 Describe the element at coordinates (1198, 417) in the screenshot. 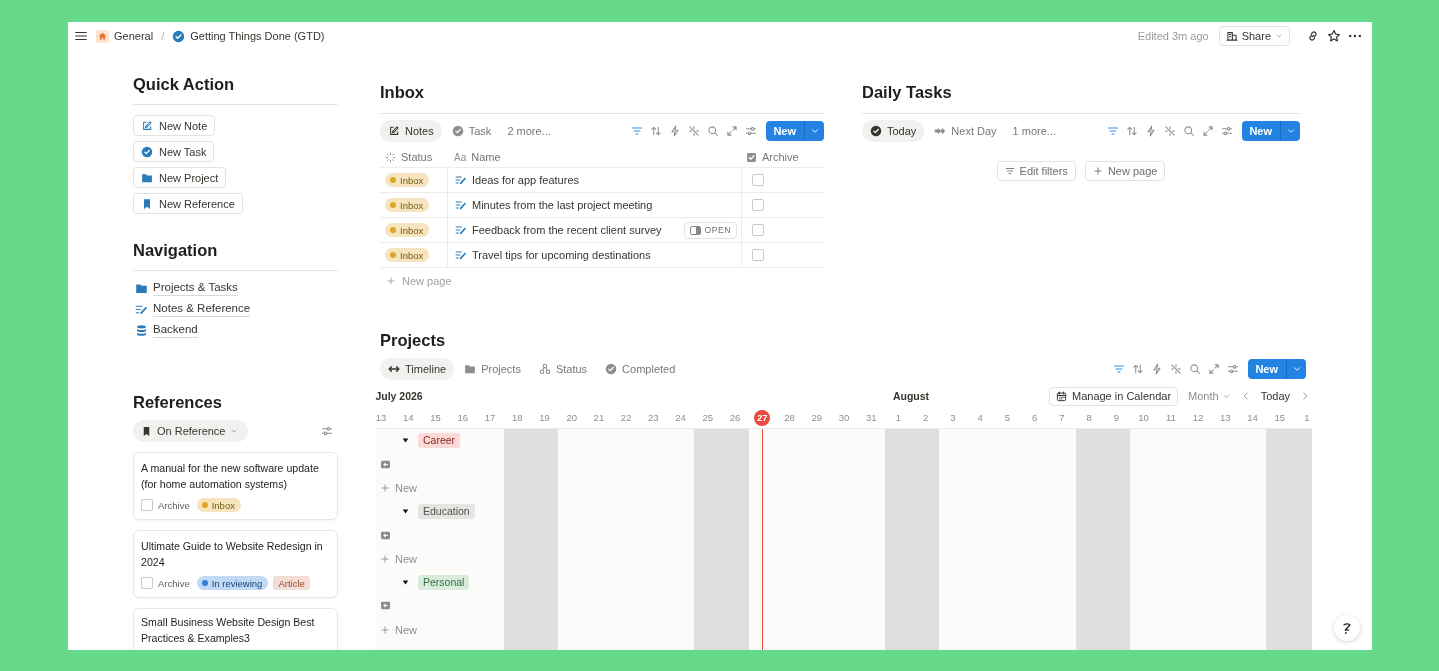

I see `day-label: 12` at that location.